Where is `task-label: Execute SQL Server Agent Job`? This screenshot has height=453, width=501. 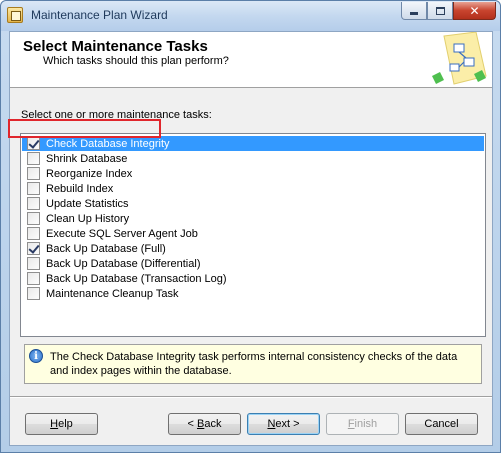 task-label: Execute SQL Server Agent Job is located at coordinates (122, 233).